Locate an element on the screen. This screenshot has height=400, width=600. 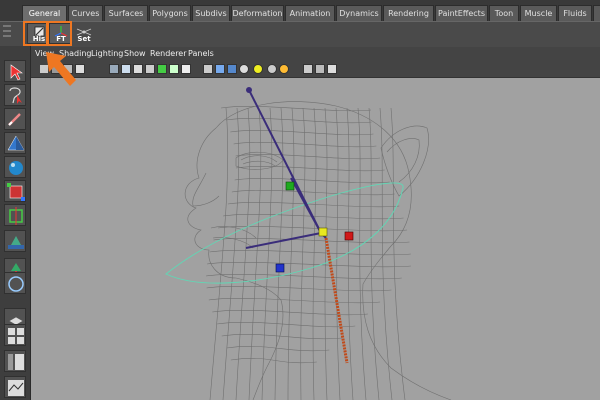
shadows-icon is located at coordinates (272, 69).